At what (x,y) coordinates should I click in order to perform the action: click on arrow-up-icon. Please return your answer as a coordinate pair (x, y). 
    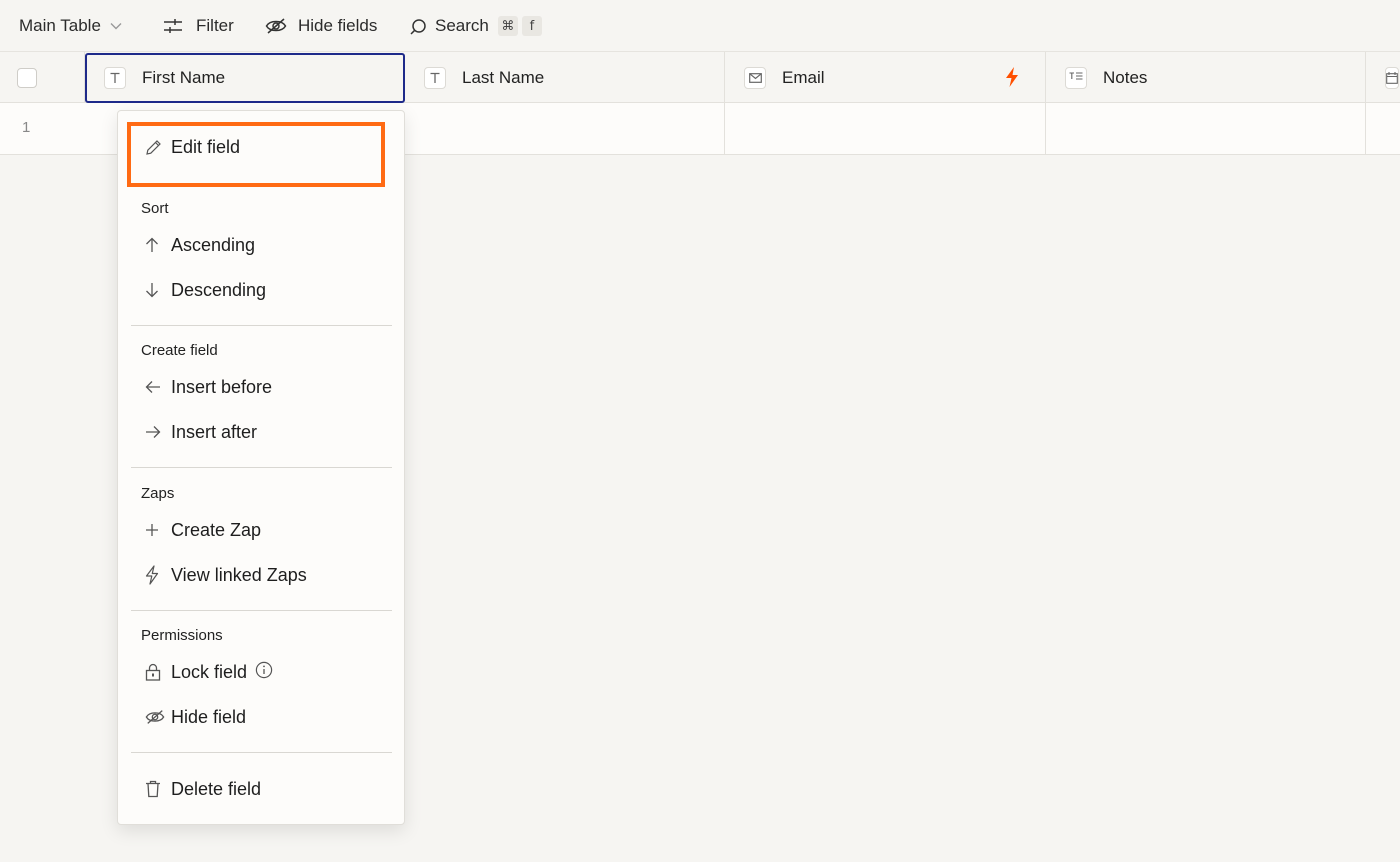
    Looking at the image, I should click on (155, 245).